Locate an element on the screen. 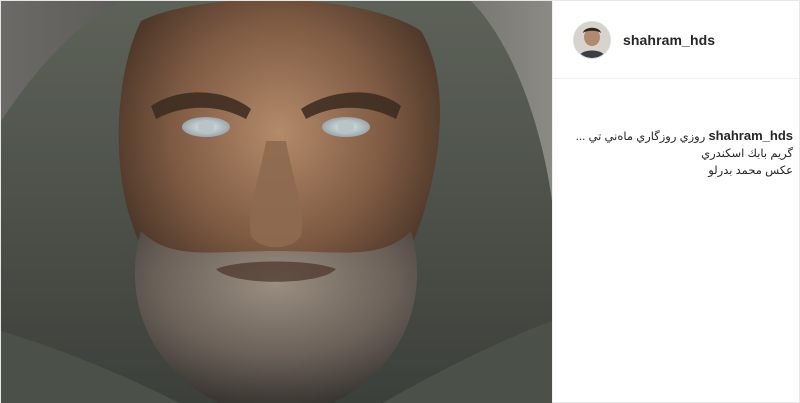 Image resolution: width=800 pixels, height=403 pixels. post-header: shahram_hds is located at coordinates (676, 40).